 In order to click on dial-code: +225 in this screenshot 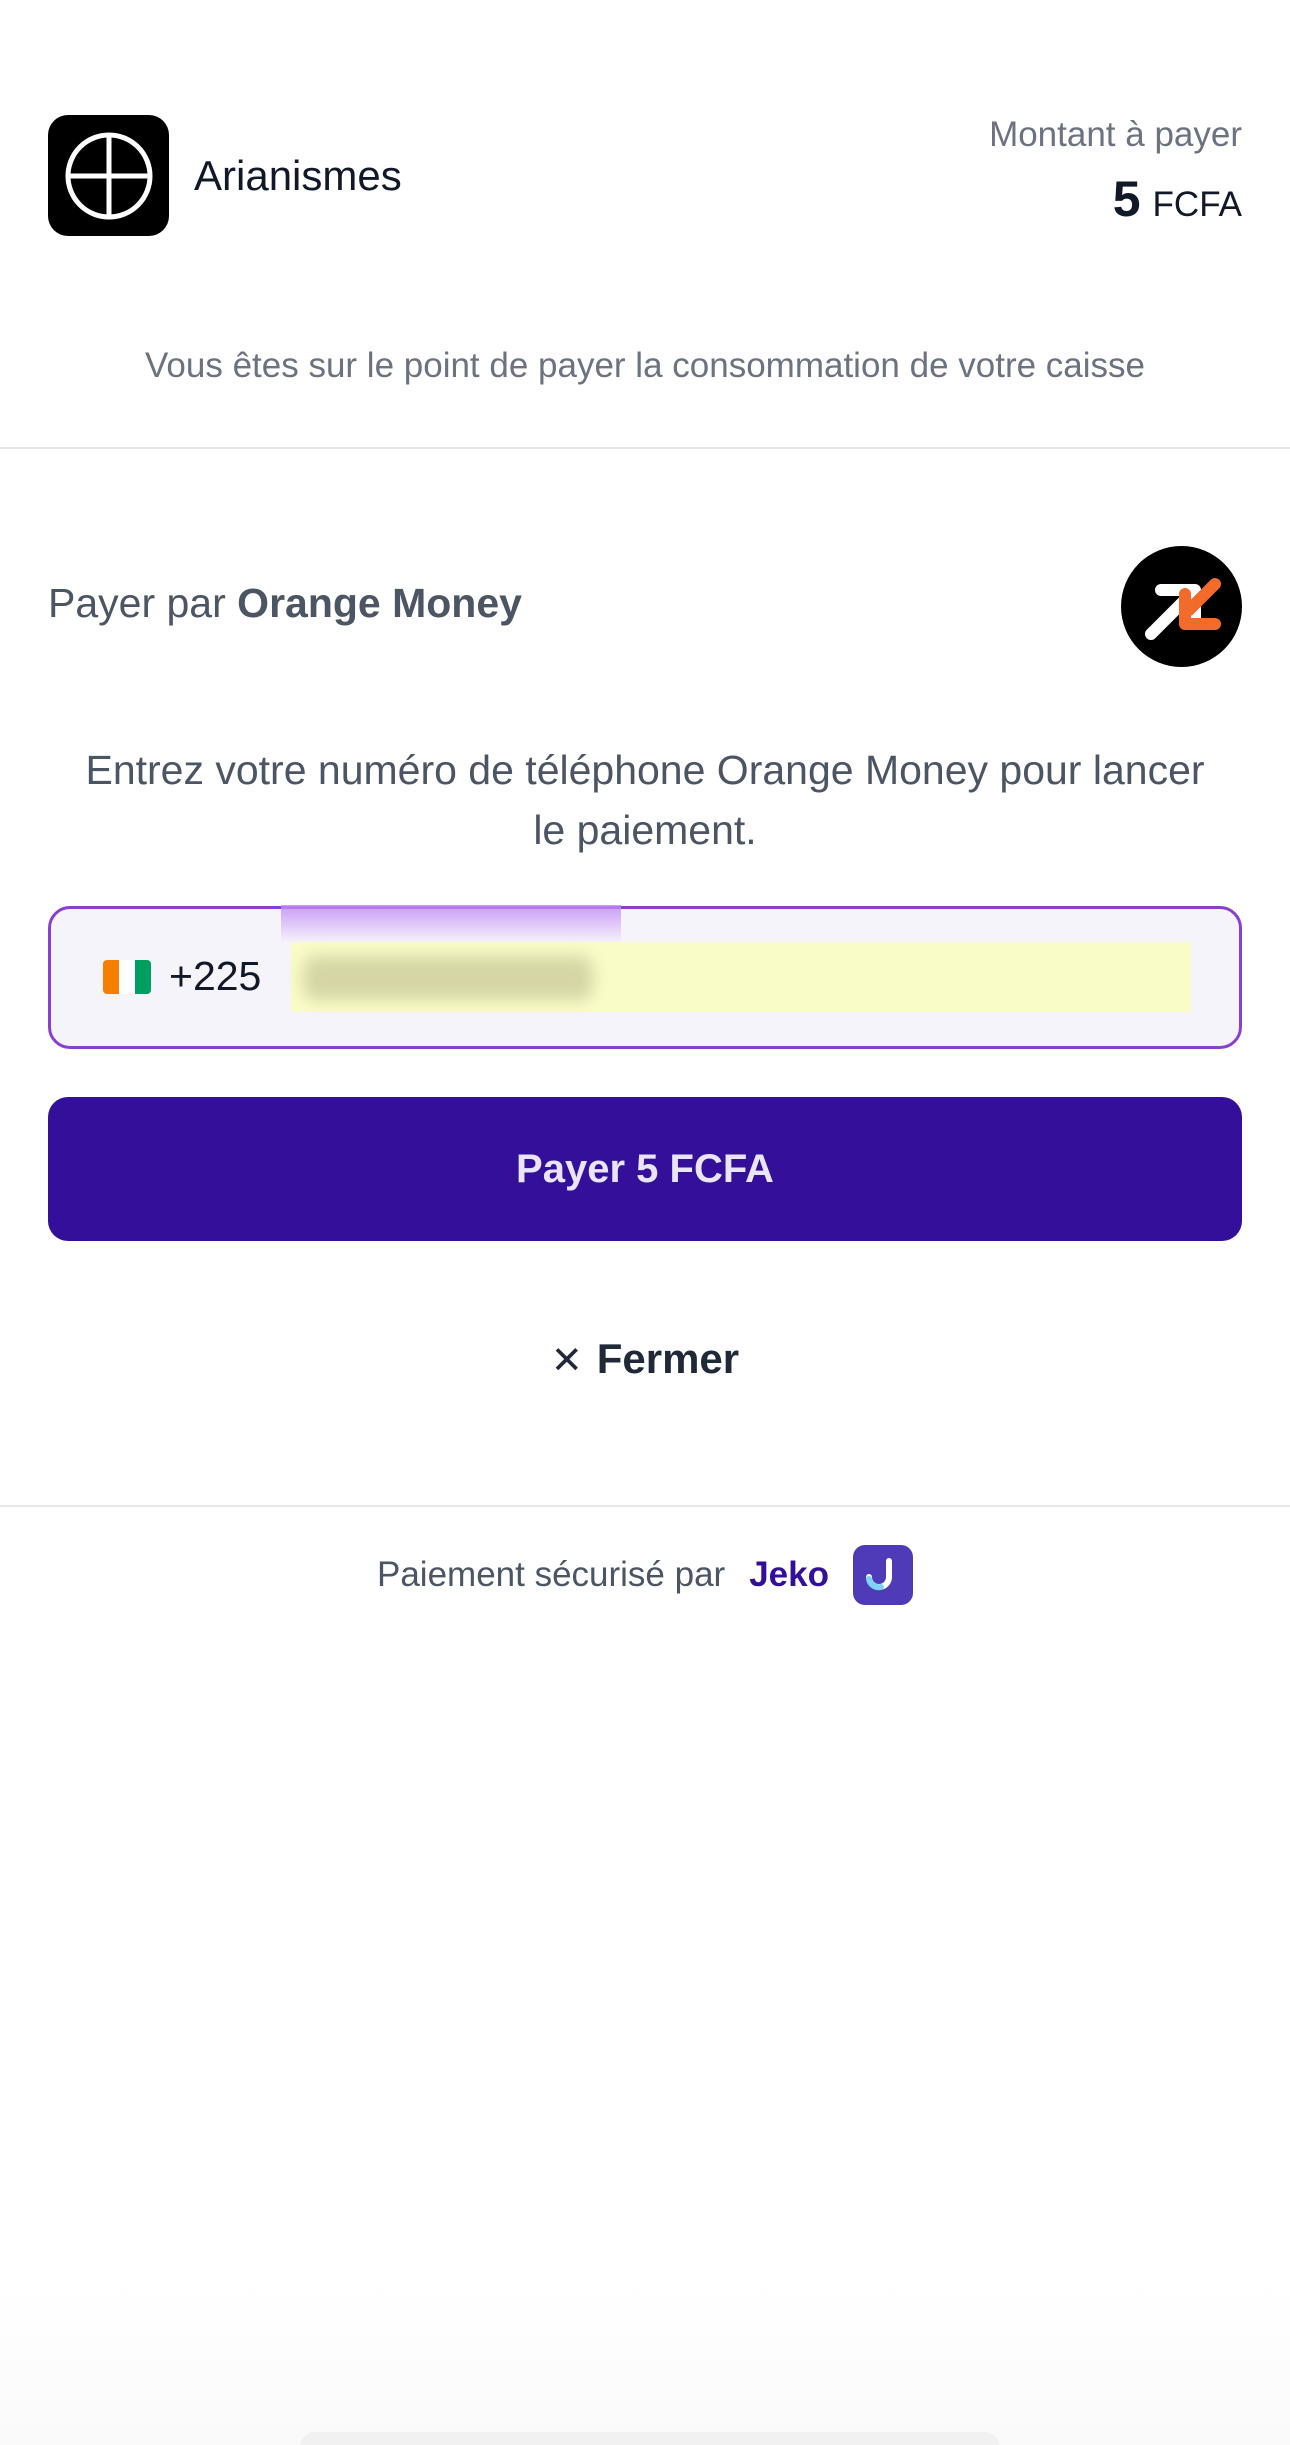, I will do `click(215, 976)`.